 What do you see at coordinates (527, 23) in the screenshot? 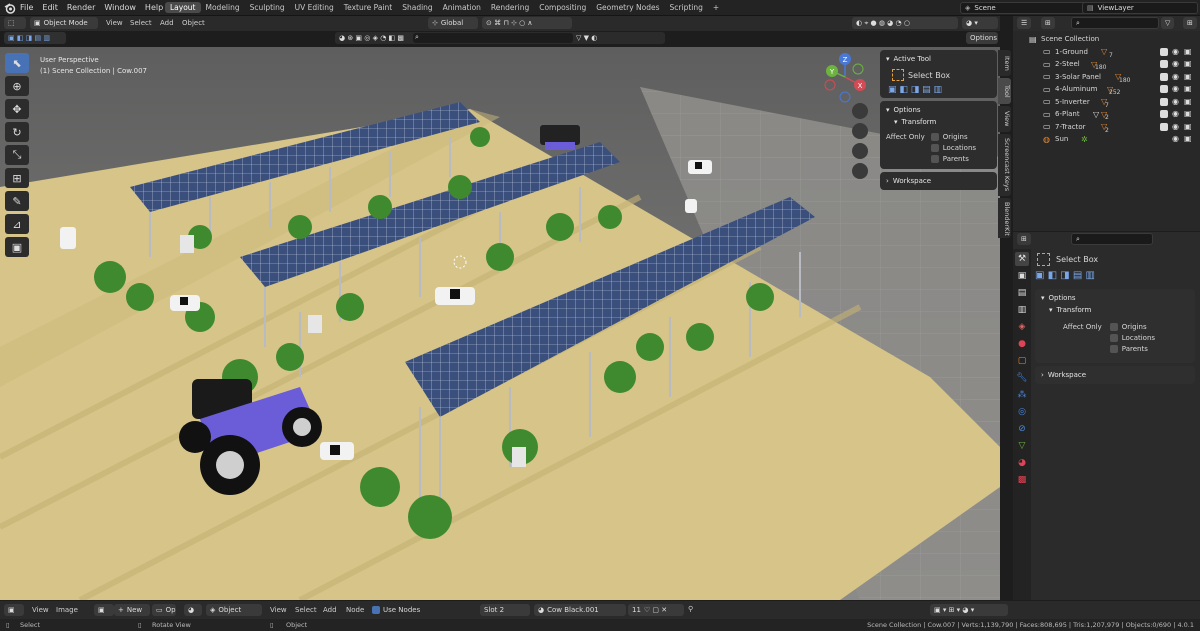
I see `snapping-tools: ⊙ ⌘ ⊓ ⊹ ○ ∧` at bounding box center [527, 23].